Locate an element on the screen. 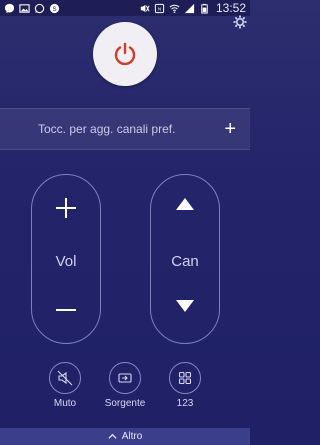 The height and width of the screenshot is (445, 320). numbers-button: 123 is located at coordinates (185, 385).